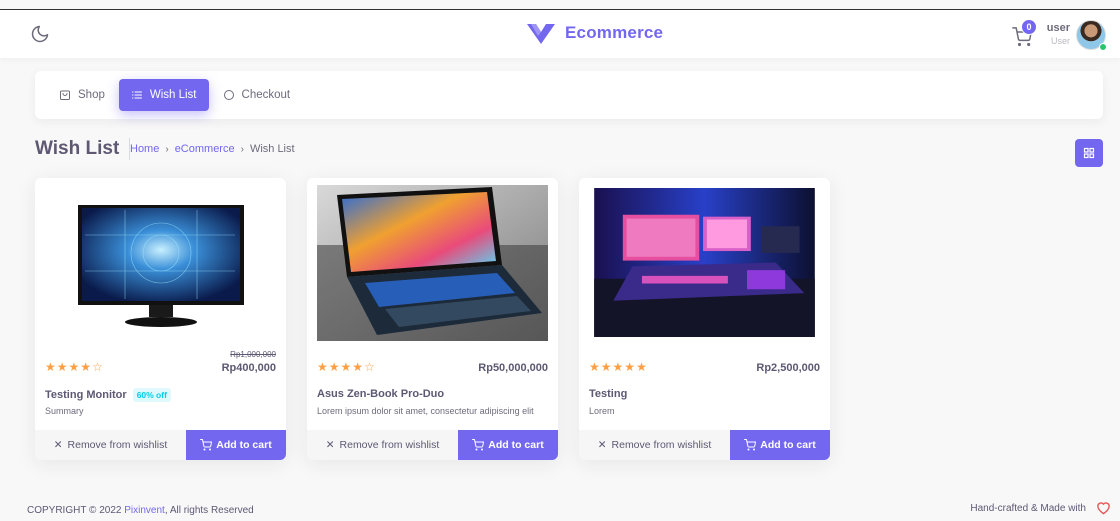  I want to click on product-price: Rp400,000, so click(248, 368).